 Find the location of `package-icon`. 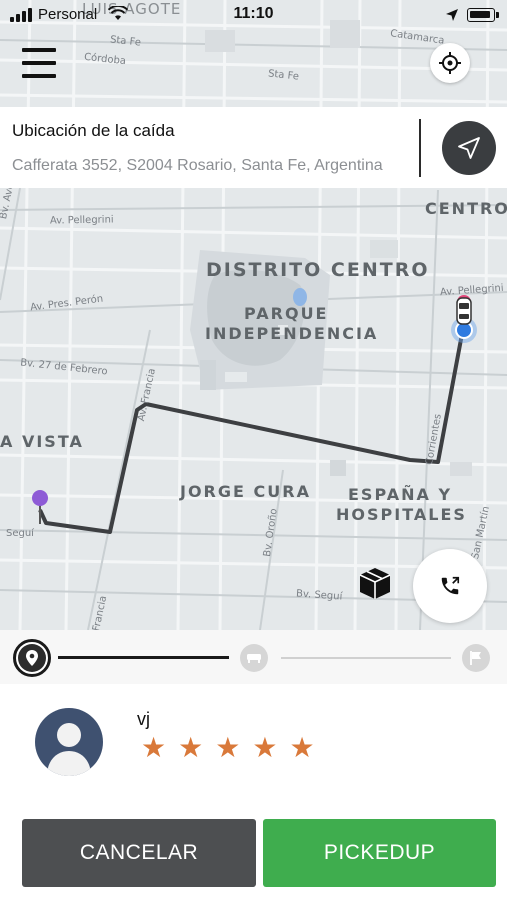

package-icon is located at coordinates (375, 583).